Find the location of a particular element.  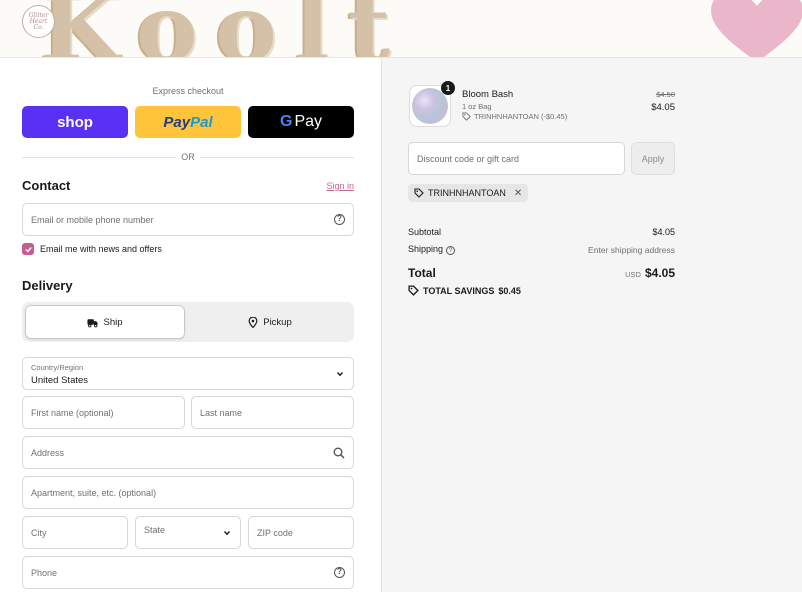

apartment-field: Apartment, suite, etc. (optional) is located at coordinates (188, 492).